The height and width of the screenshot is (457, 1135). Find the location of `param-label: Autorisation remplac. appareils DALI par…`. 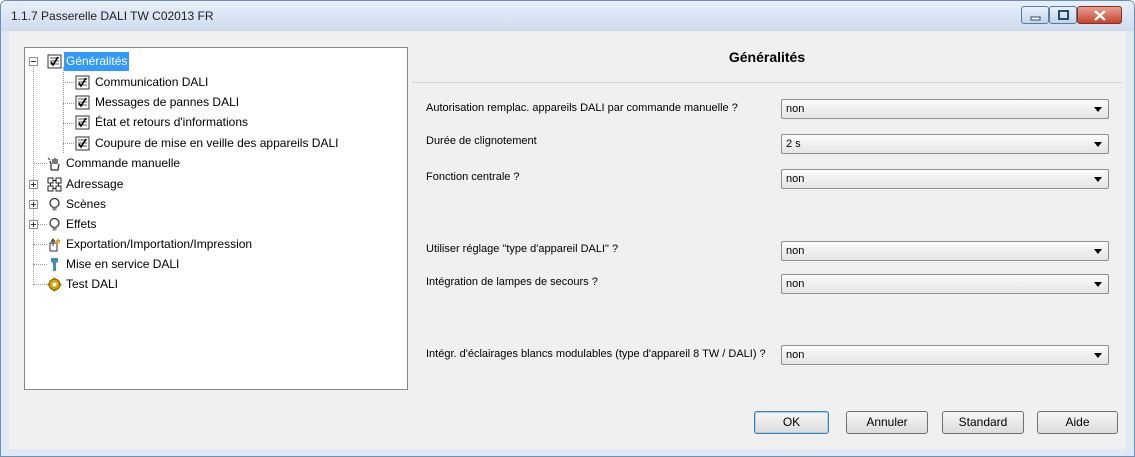

param-label: Autorisation remplac. appareils DALI par… is located at coordinates (582, 108).